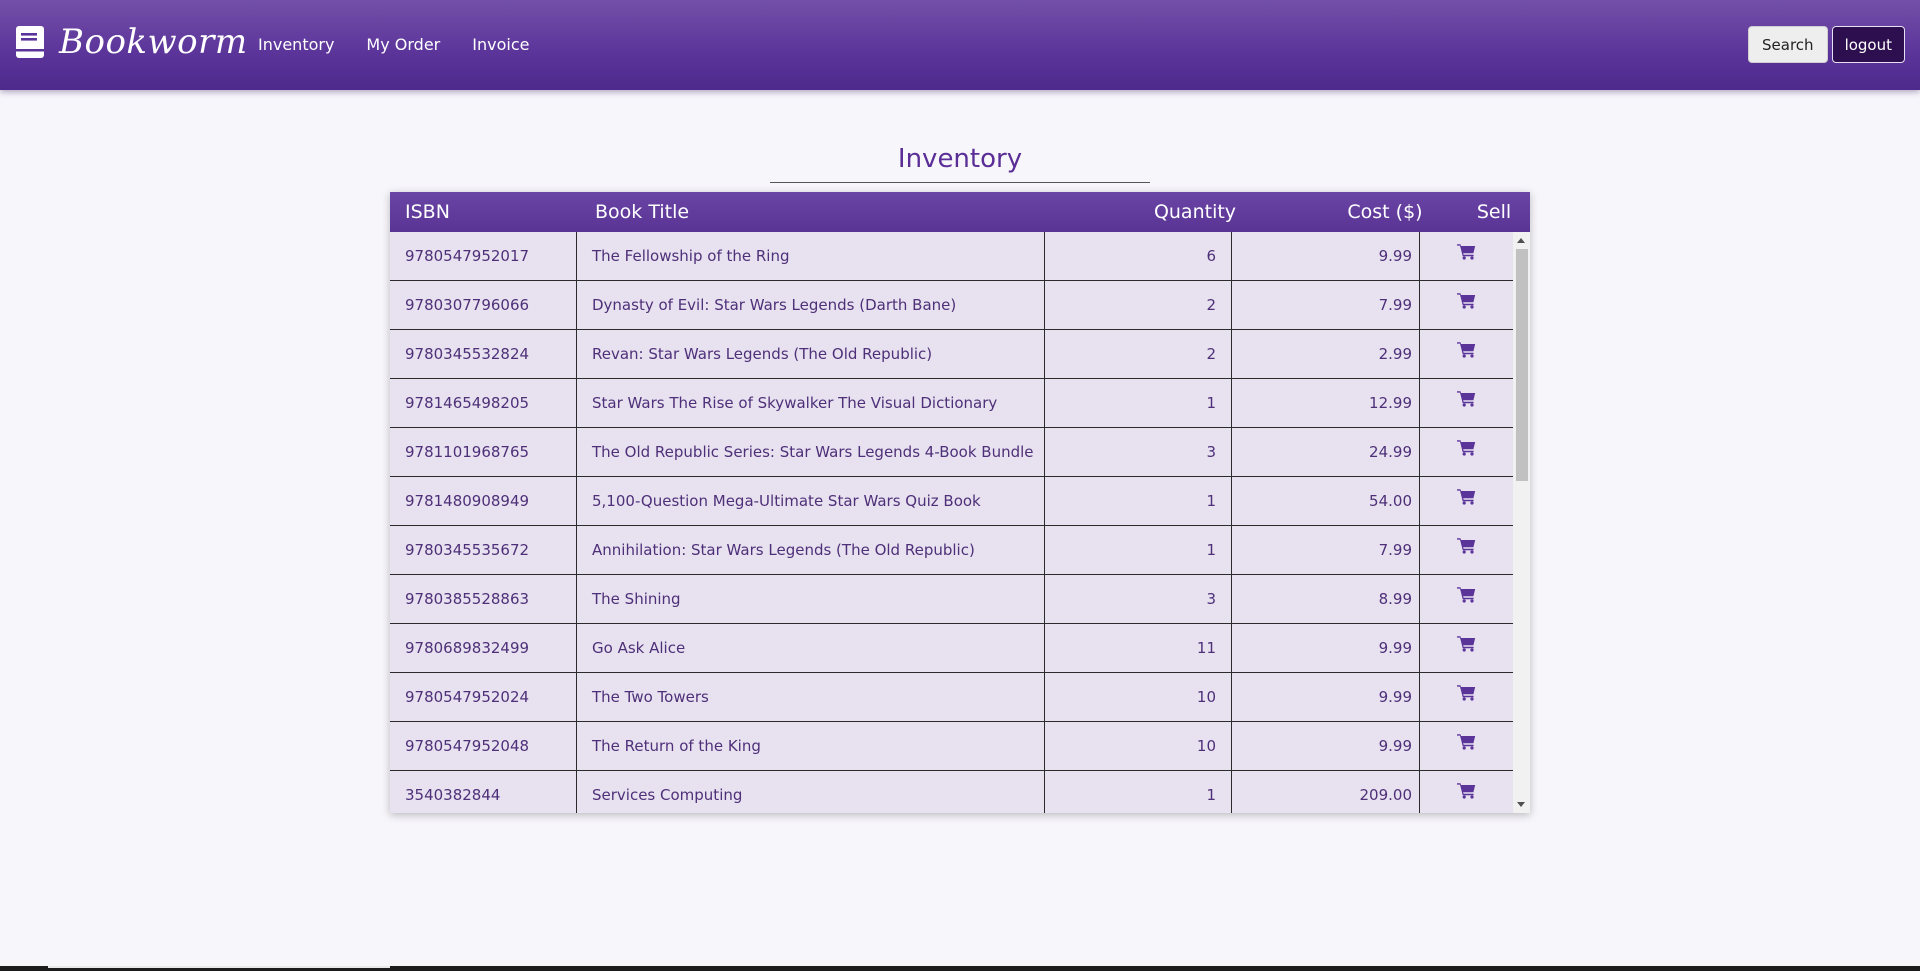 The width and height of the screenshot is (1920, 971). Describe the element at coordinates (1211, 256) in the screenshot. I see `cell-quantity: 6` at that location.